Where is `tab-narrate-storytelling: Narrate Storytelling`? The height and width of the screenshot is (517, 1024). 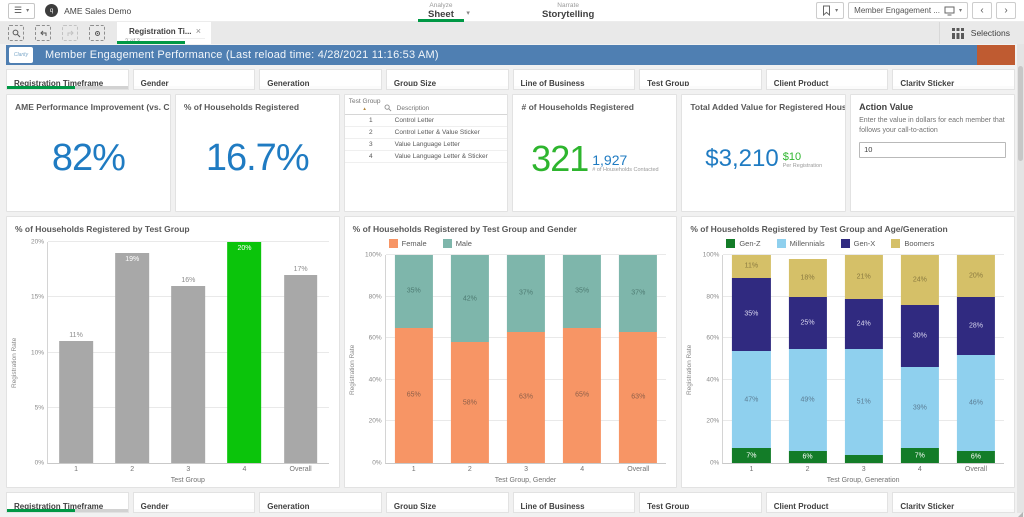
tab-narrate-storytelling: Narrate Storytelling is located at coordinates (568, 11).